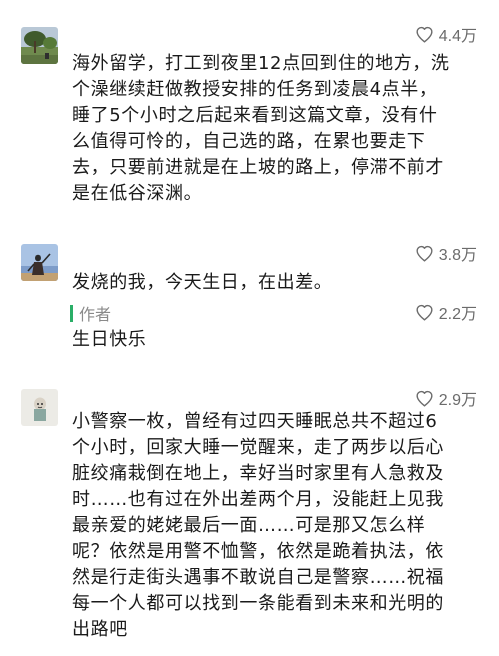  Describe the element at coordinates (100, 629) in the screenshot. I see `comment-line: 出路吧` at that location.